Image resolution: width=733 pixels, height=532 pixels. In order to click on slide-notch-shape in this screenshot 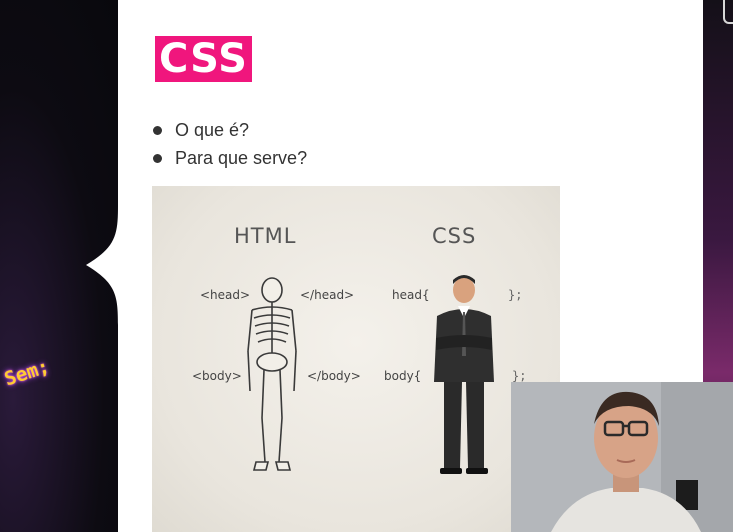, I will do `click(114, 265)`.